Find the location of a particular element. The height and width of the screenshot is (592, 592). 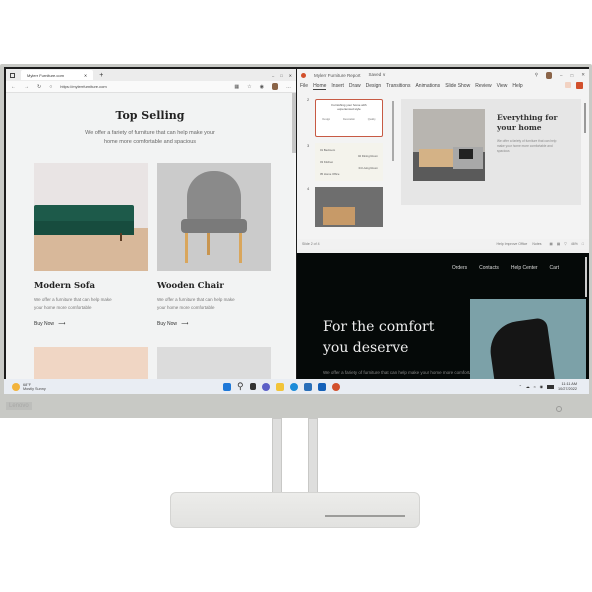

start-icon is located at coordinates (227, 386).